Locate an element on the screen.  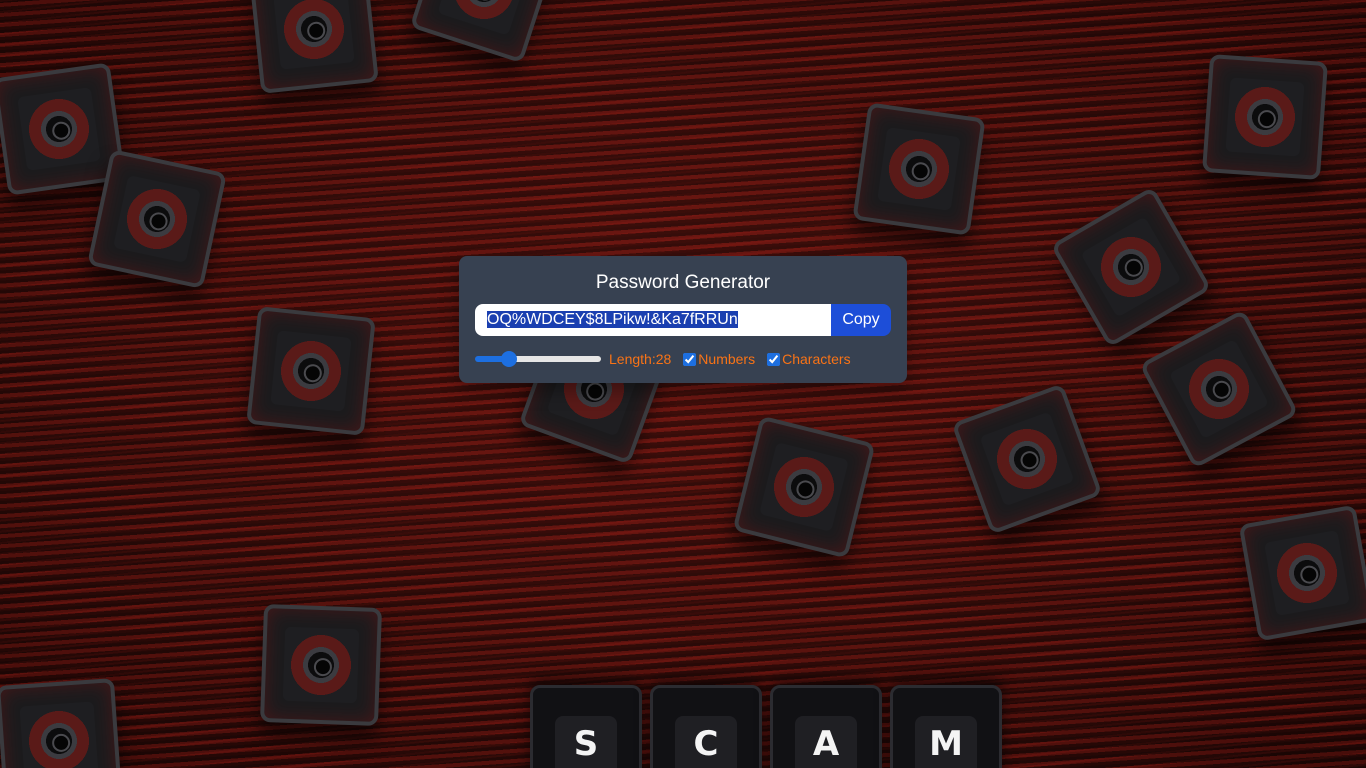
characters-label: Characters is located at coordinates (816, 359).